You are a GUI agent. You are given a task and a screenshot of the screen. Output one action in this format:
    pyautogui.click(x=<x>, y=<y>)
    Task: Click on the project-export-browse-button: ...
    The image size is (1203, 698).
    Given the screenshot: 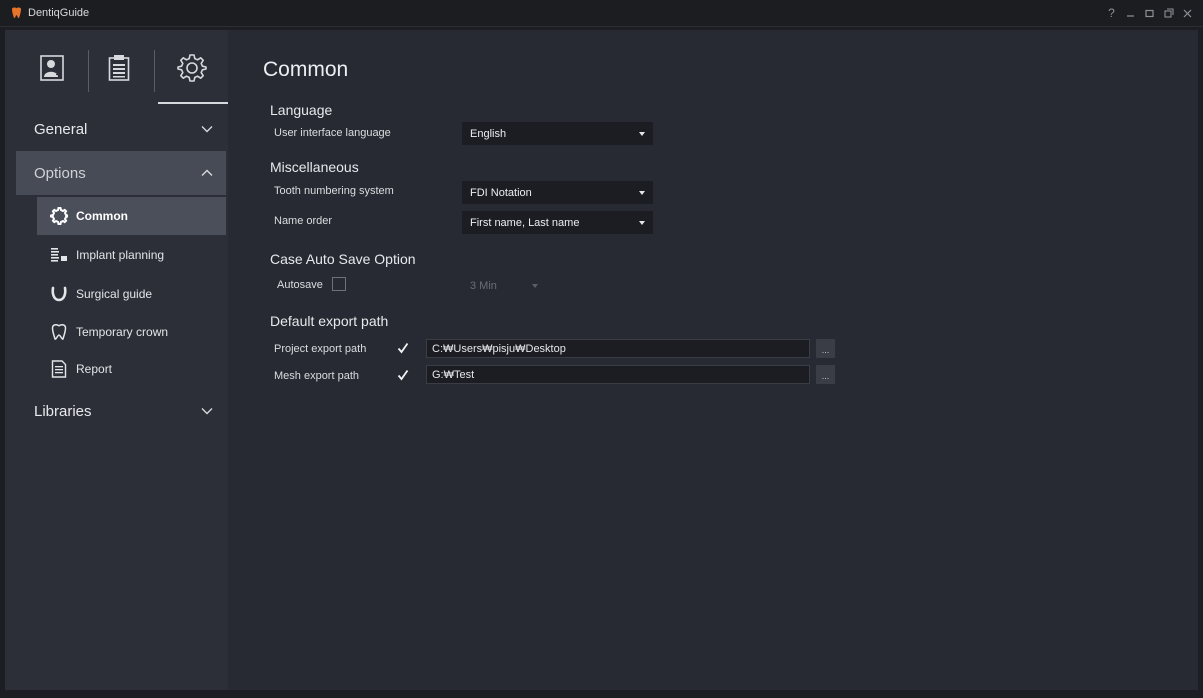 What is the action you would take?
    pyautogui.click(x=825, y=348)
    